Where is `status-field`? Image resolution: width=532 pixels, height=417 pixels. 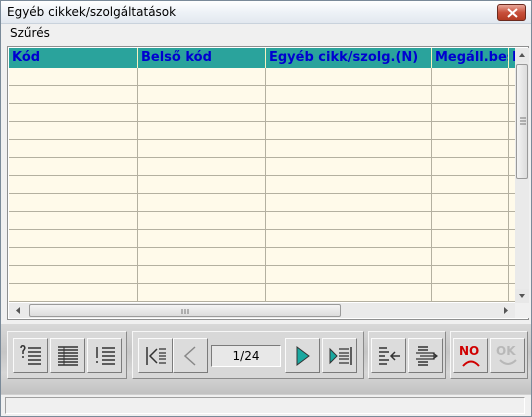
status-field is located at coordinates (265, 405).